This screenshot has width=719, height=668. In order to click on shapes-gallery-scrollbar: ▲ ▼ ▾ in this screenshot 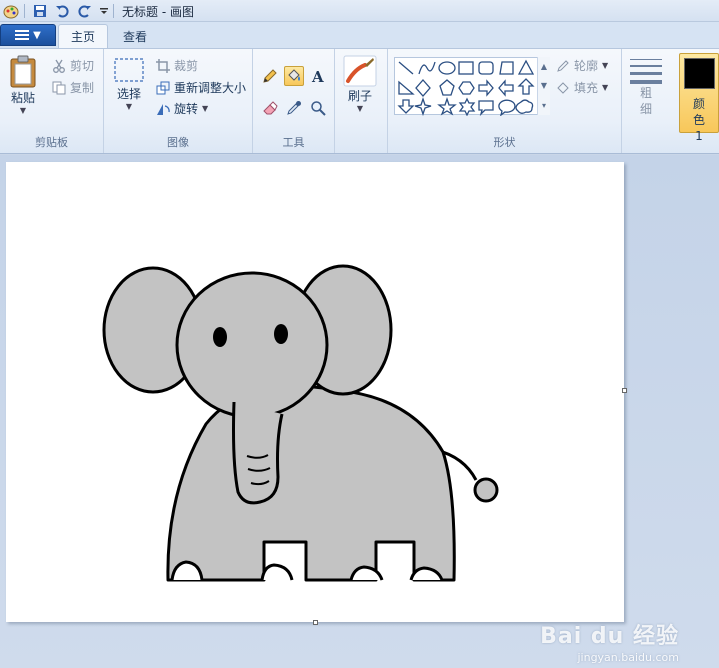, I will do `click(543, 86)`.